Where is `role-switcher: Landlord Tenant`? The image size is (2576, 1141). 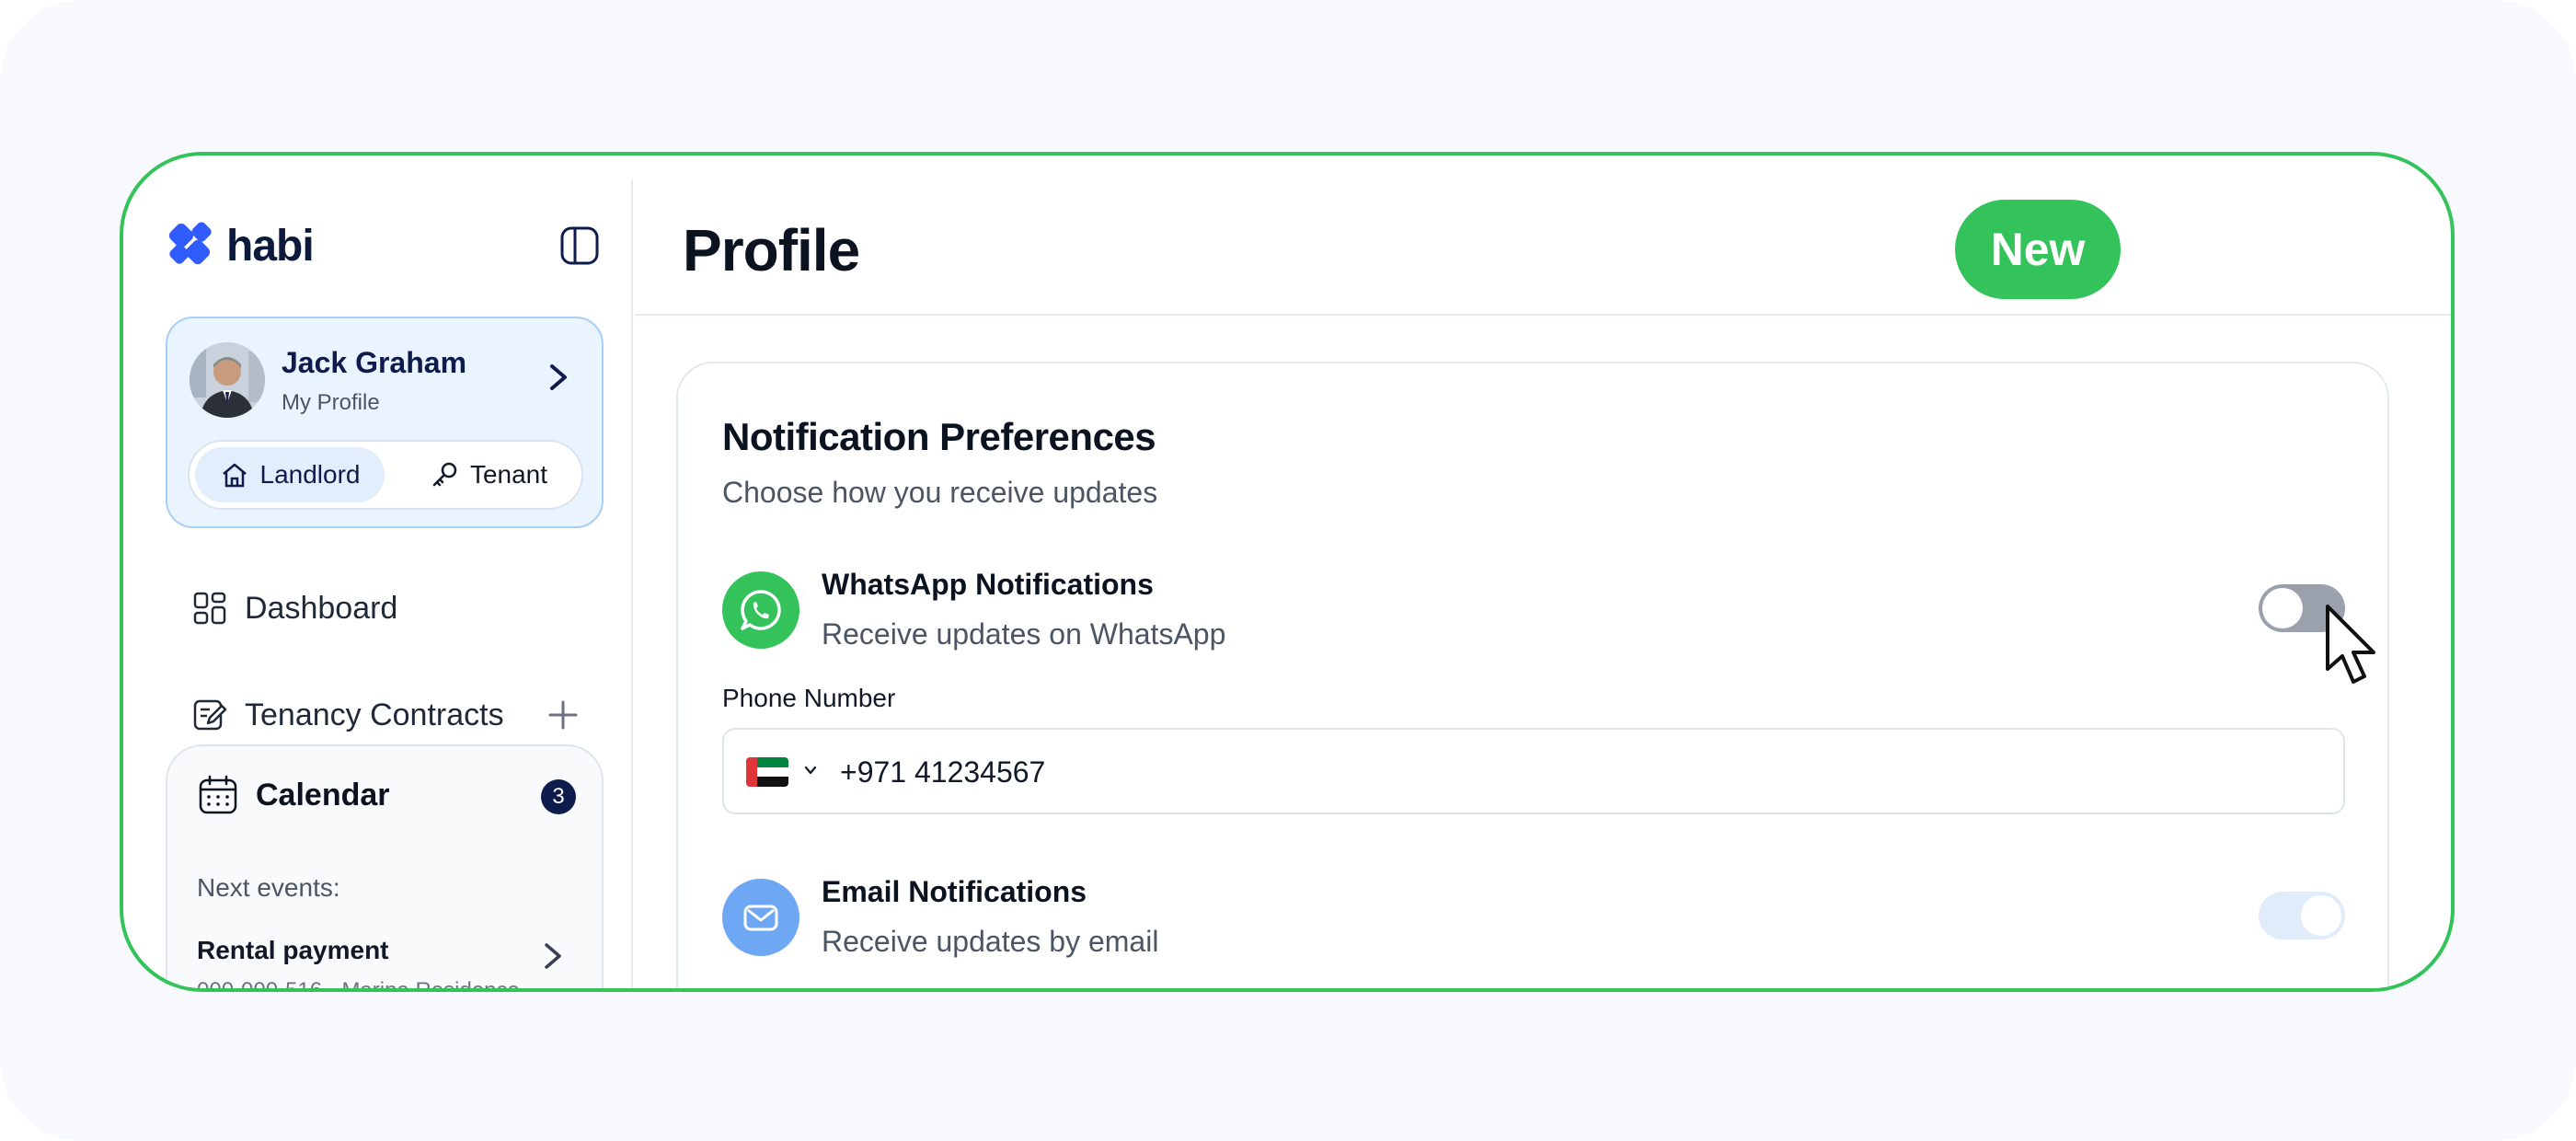
role-switcher: Landlord Tenant is located at coordinates (385, 475).